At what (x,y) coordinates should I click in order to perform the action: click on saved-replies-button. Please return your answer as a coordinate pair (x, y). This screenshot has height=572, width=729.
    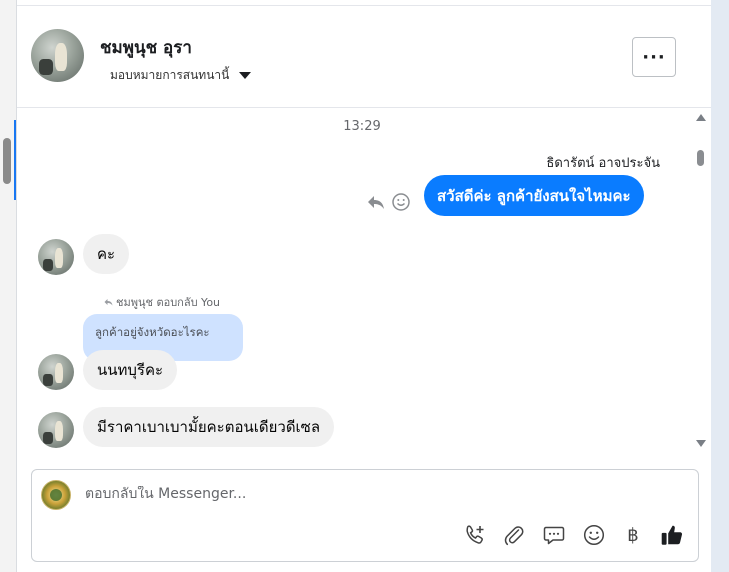
    Looking at the image, I should click on (554, 535).